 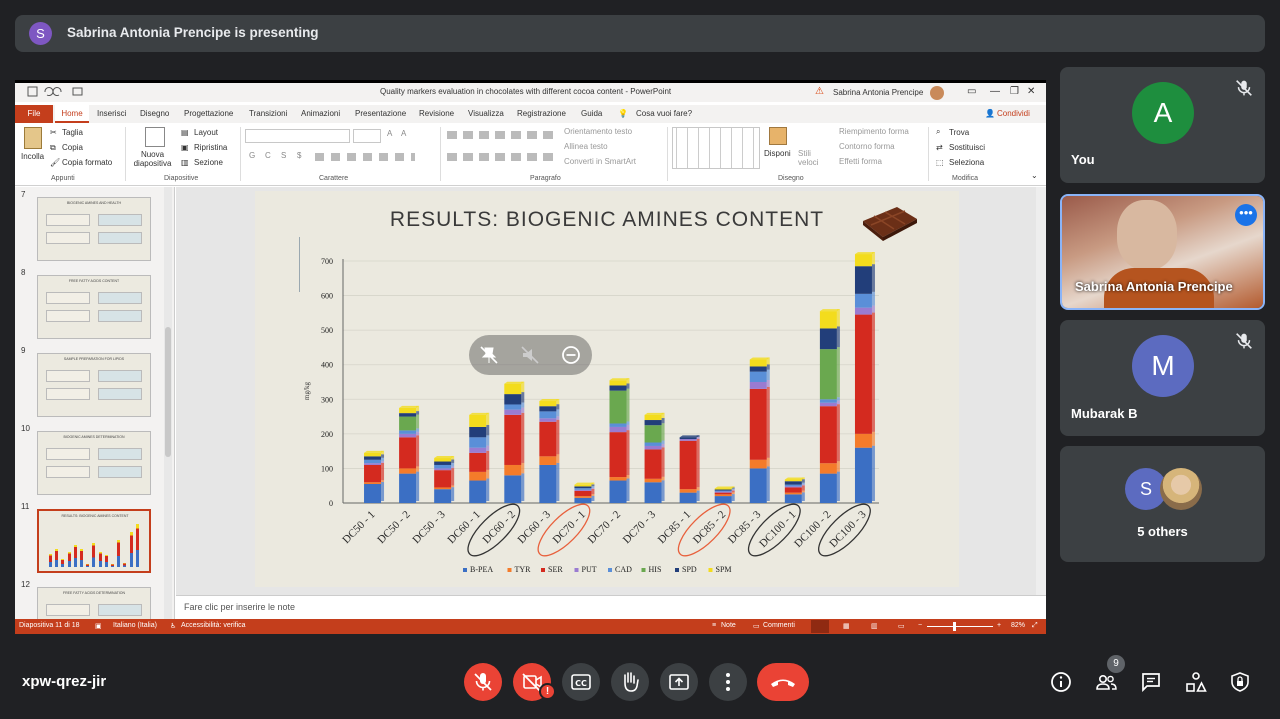 I want to click on notes-placeholder: Fare clic per inserire le note, so click(x=239, y=607).